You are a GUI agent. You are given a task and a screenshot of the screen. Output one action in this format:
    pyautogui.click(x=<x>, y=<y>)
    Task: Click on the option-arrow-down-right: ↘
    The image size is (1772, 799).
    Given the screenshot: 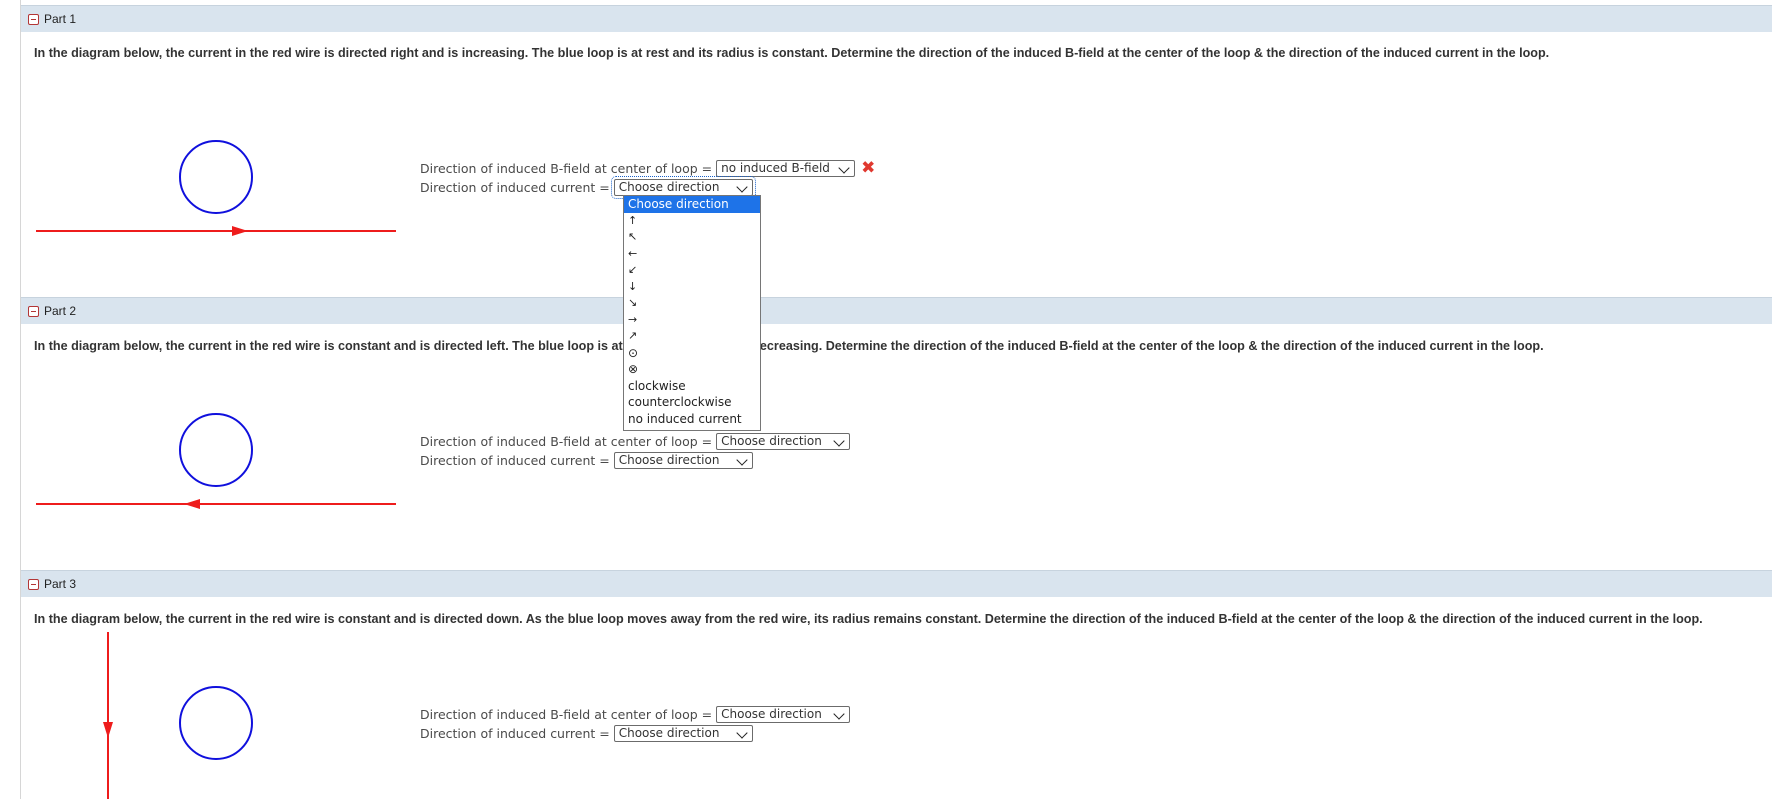 What is the action you would take?
    pyautogui.click(x=692, y=303)
    